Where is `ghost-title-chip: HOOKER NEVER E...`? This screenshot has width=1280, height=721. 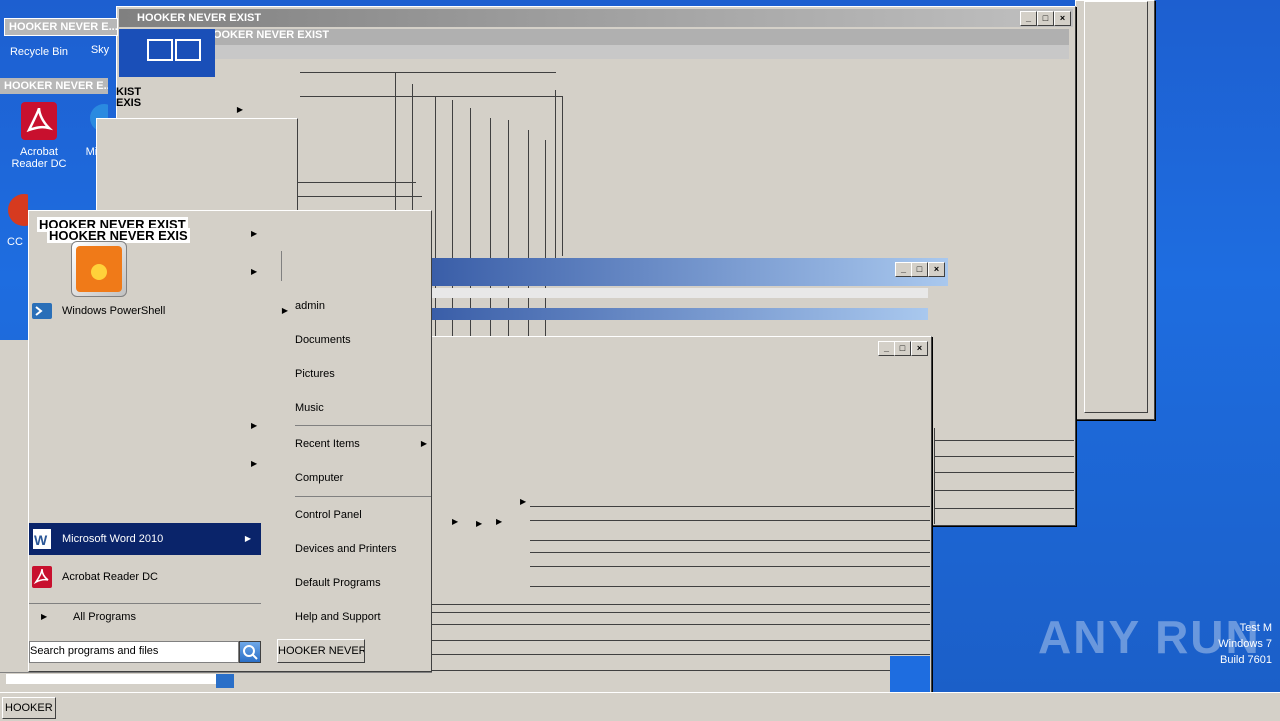 ghost-title-chip: HOOKER NEVER E... is located at coordinates (54, 86).